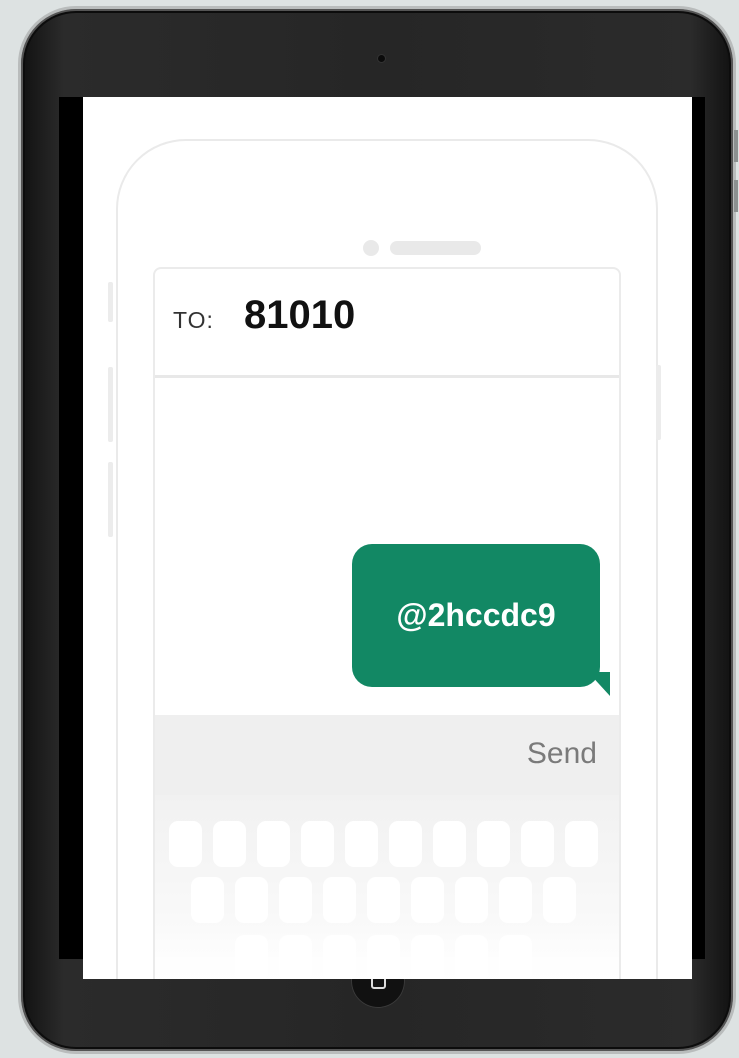 This screenshot has height=1058, width=739. What do you see at coordinates (736, 196) in the screenshot?
I see `volume-down-button` at bounding box center [736, 196].